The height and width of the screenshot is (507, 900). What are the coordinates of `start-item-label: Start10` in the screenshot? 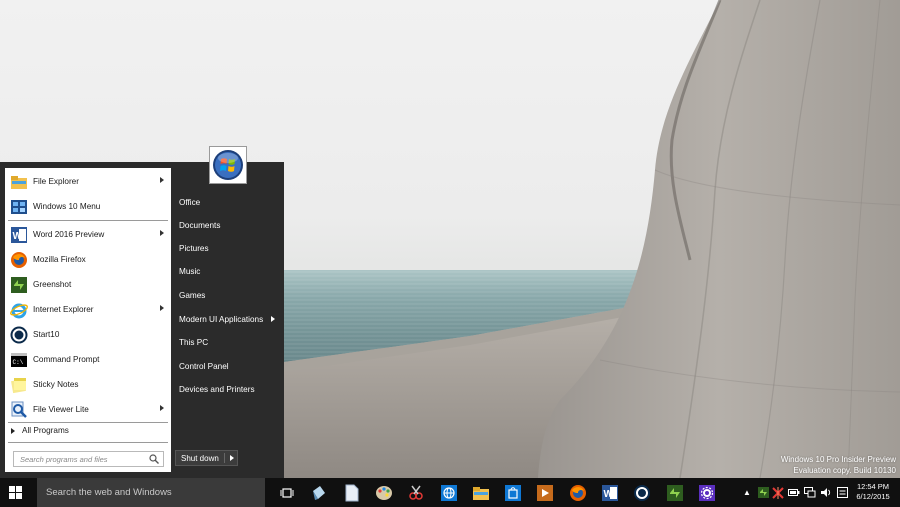 It's located at (46, 334).